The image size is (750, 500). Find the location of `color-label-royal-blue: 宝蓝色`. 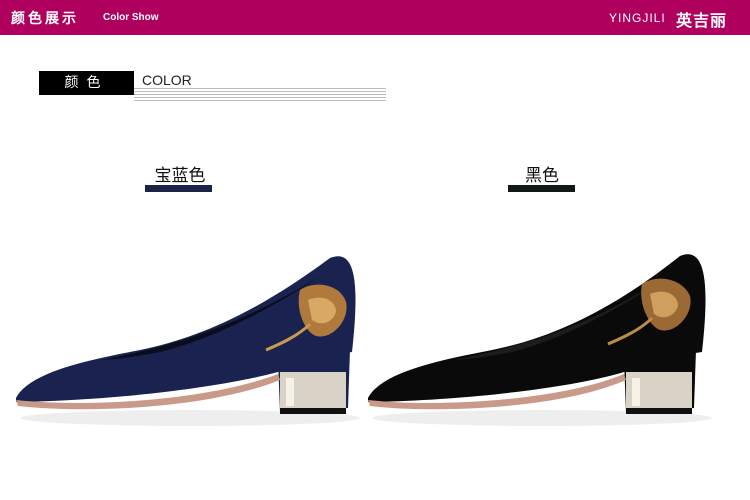

color-label-royal-blue: 宝蓝色 is located at coordinates (180, 176).